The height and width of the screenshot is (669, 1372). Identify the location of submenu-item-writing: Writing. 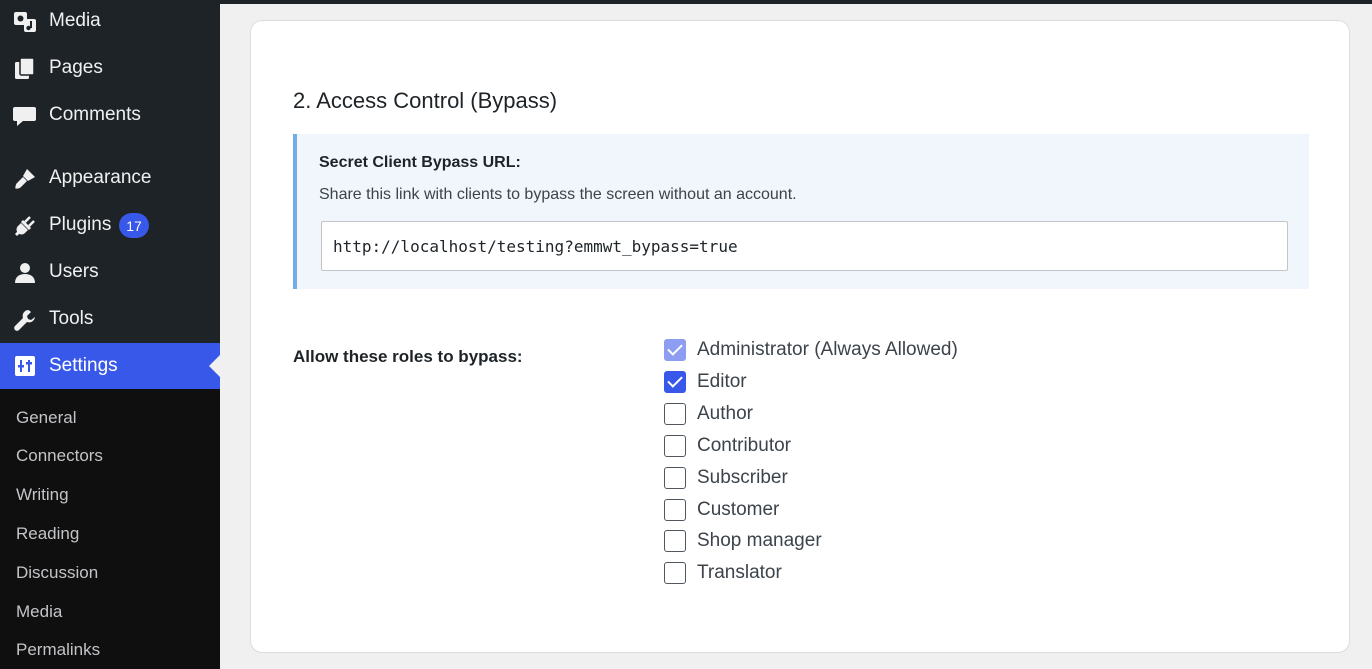
(42, 495).